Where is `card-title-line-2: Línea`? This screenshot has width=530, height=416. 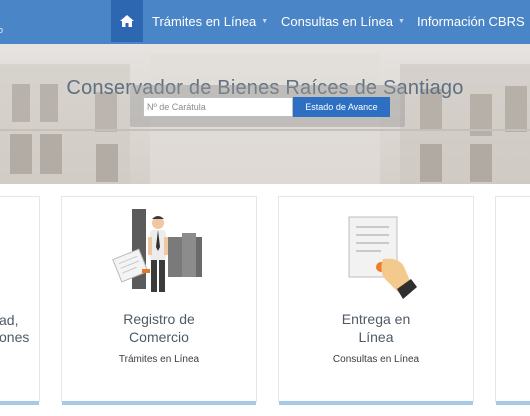
card-title-line-2: Línea is located at coordinates (376, 337).